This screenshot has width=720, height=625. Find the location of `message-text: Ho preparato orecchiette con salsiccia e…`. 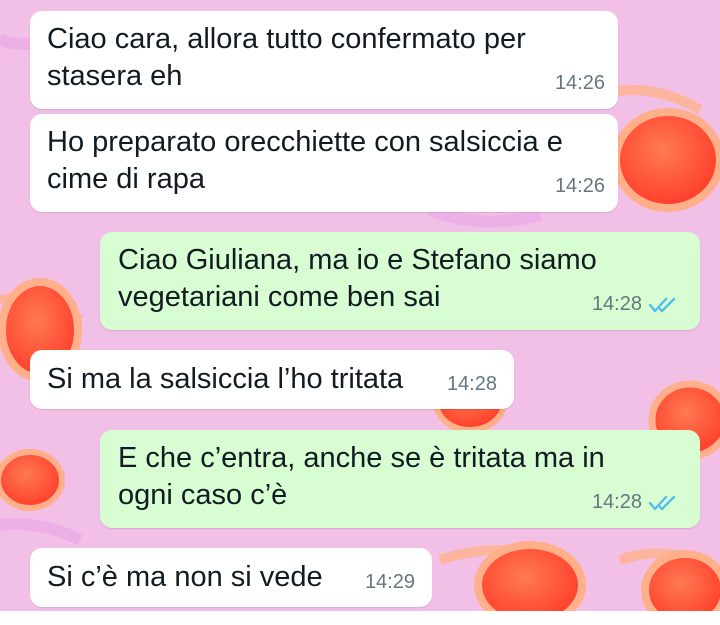

message-text: Ho preparato orecchiette con salsiccia e… is located at coordinates (305, 160).